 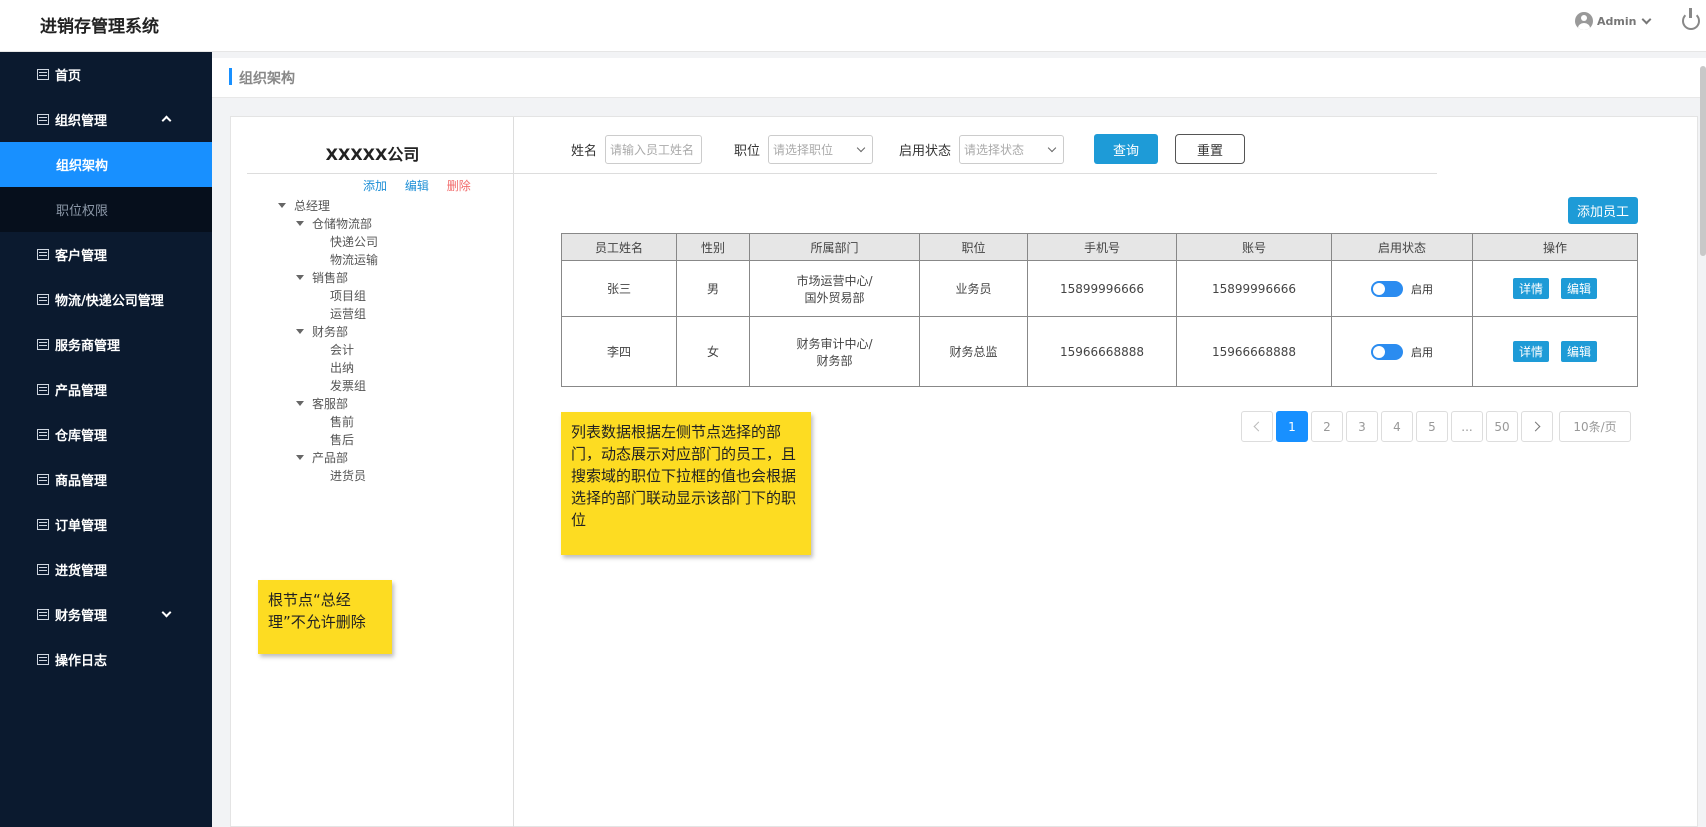 What do you see at coordinates (106, 389) in the screenshot?
I see `sidebar-item-products: 产品管理` at bounding box center [106, 389].